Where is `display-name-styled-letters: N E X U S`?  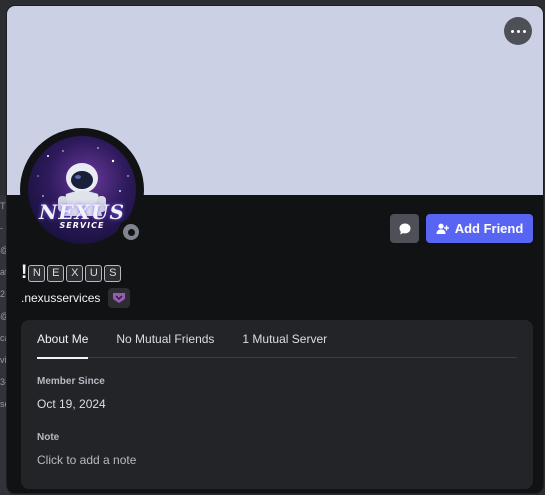
display-name-styled-letters: N E X U S is located at coordinates (75, 273).